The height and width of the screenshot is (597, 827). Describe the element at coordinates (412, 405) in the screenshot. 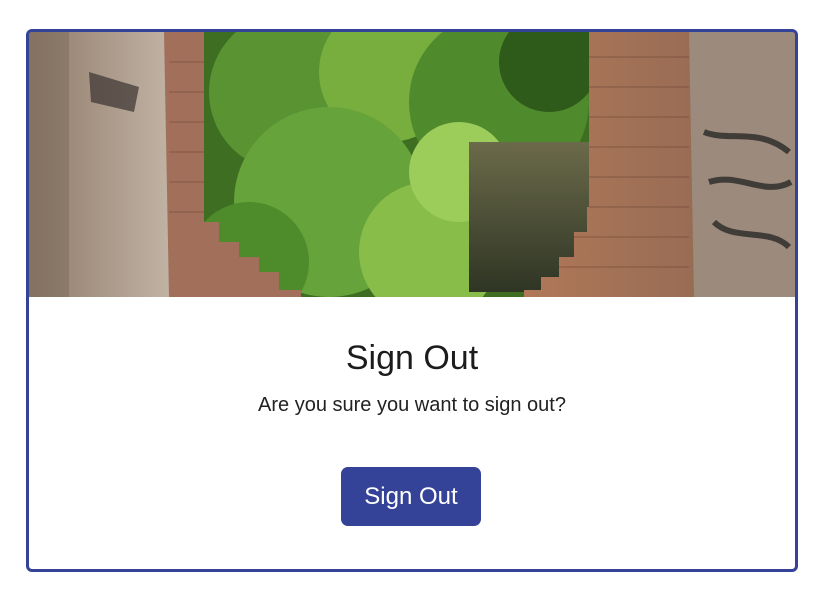

I see `dialog-message: Are you sure you want to sign out?` at that location.